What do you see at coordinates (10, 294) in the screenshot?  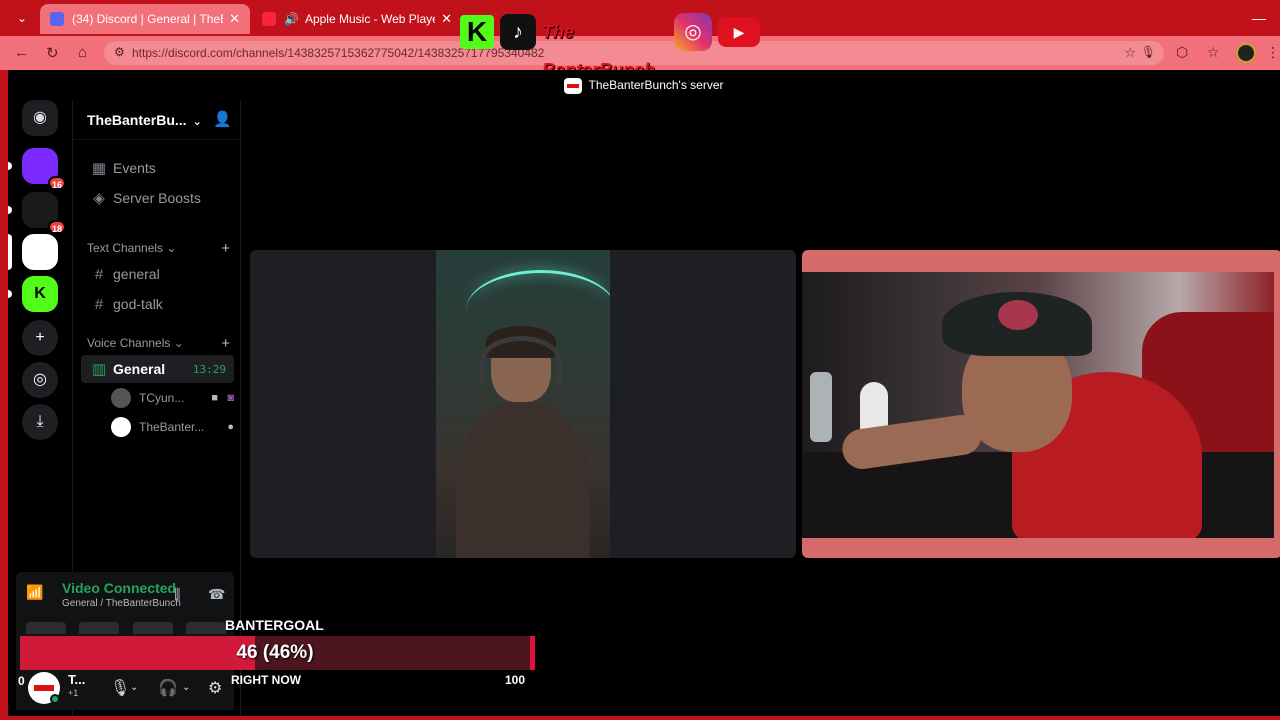 I see `unread-pill` at bounding box center [10, 294].